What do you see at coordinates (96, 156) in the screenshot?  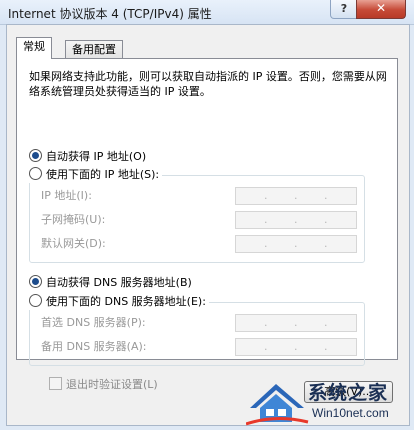 I see `auto-ip-label: 自动获得 IP 地址(O)` at bounding box center [96, 156].